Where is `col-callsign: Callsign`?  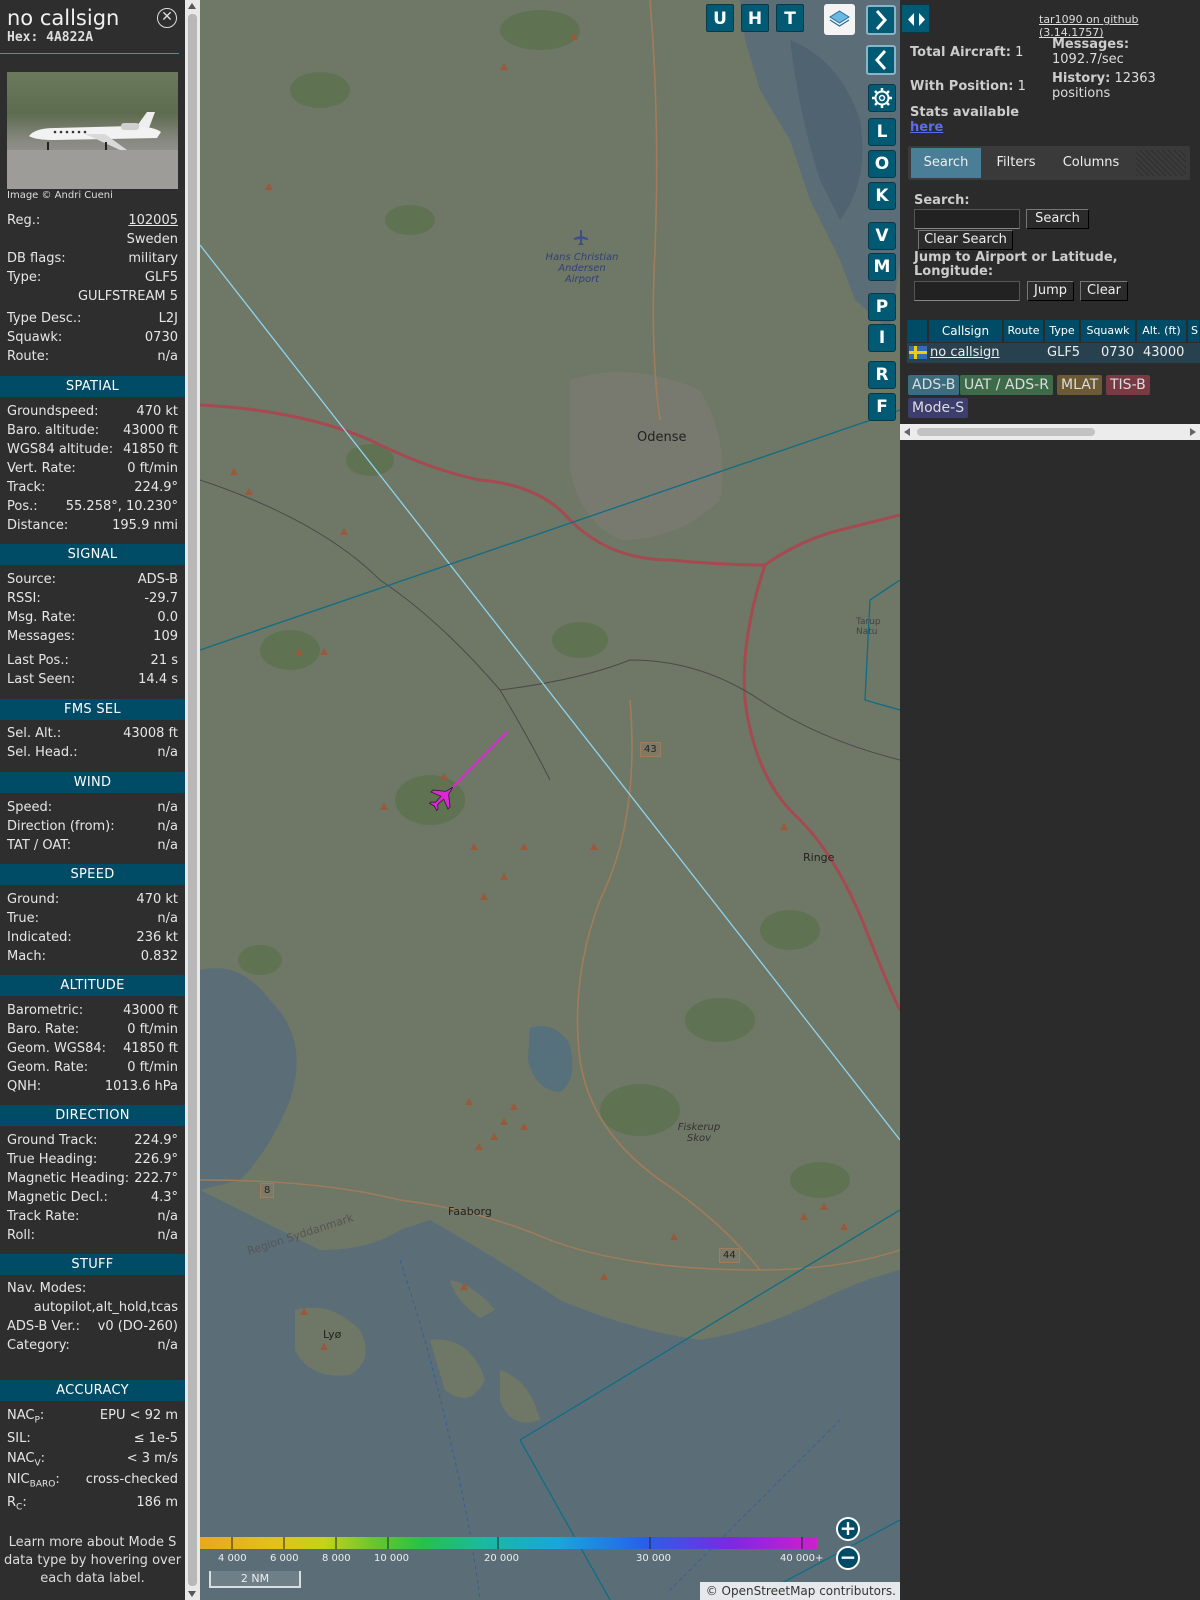
col-callsign: Callsign is located at coordinates (966, 331).